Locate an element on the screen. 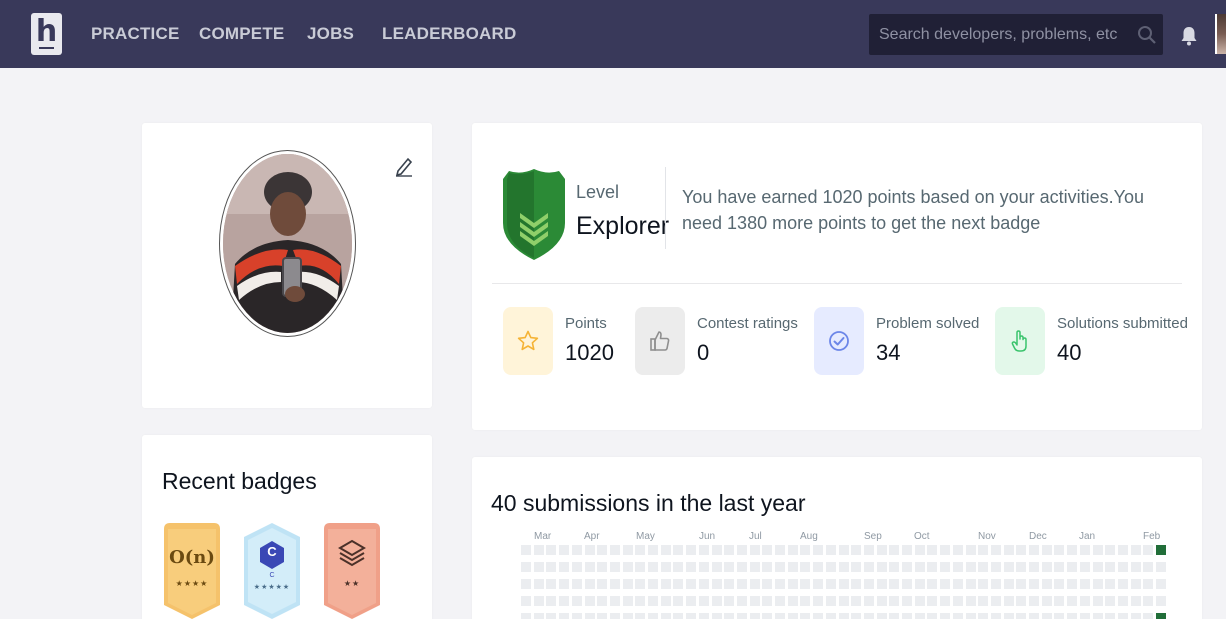 The height and width of the screenshot is (619, 1226). search-input is located at coordinates (999, 34).